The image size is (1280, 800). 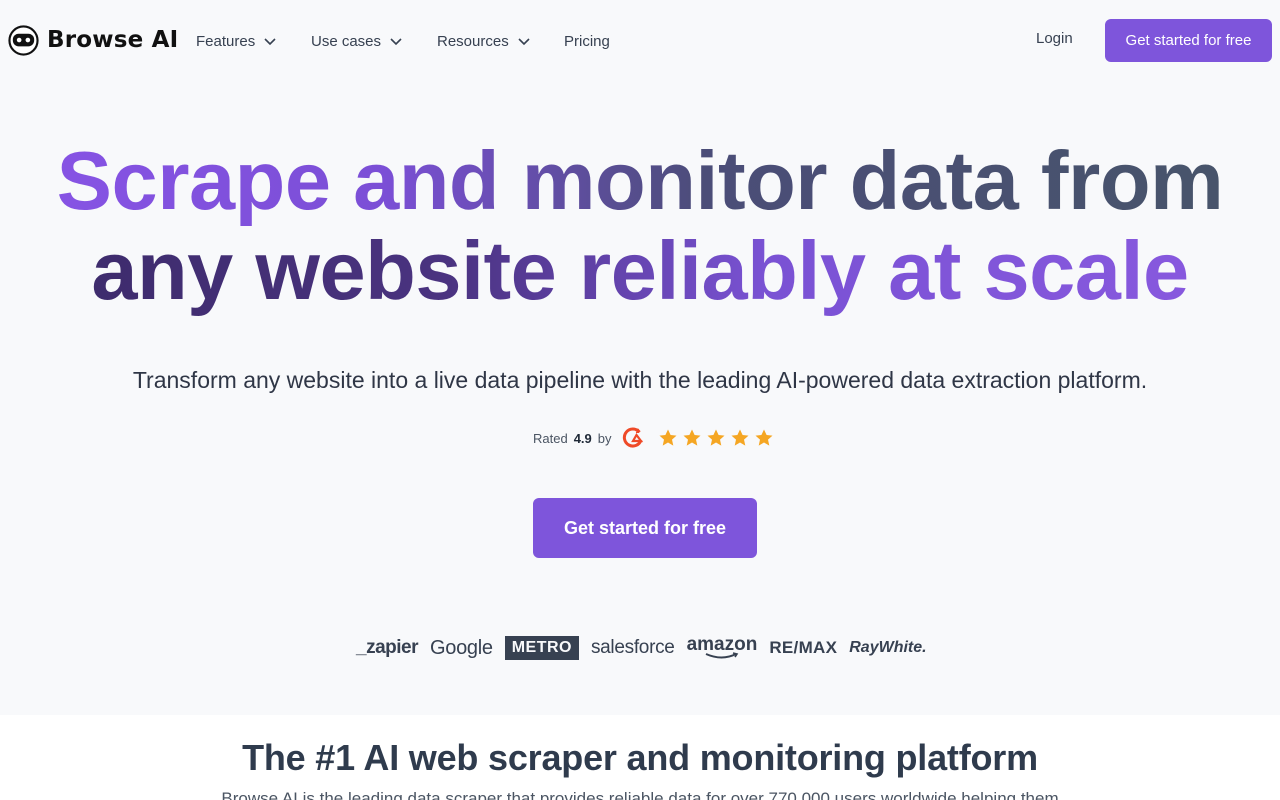 I want to click on hero-title-line-2: any website reliably at scale, so click(x=640, y=271).